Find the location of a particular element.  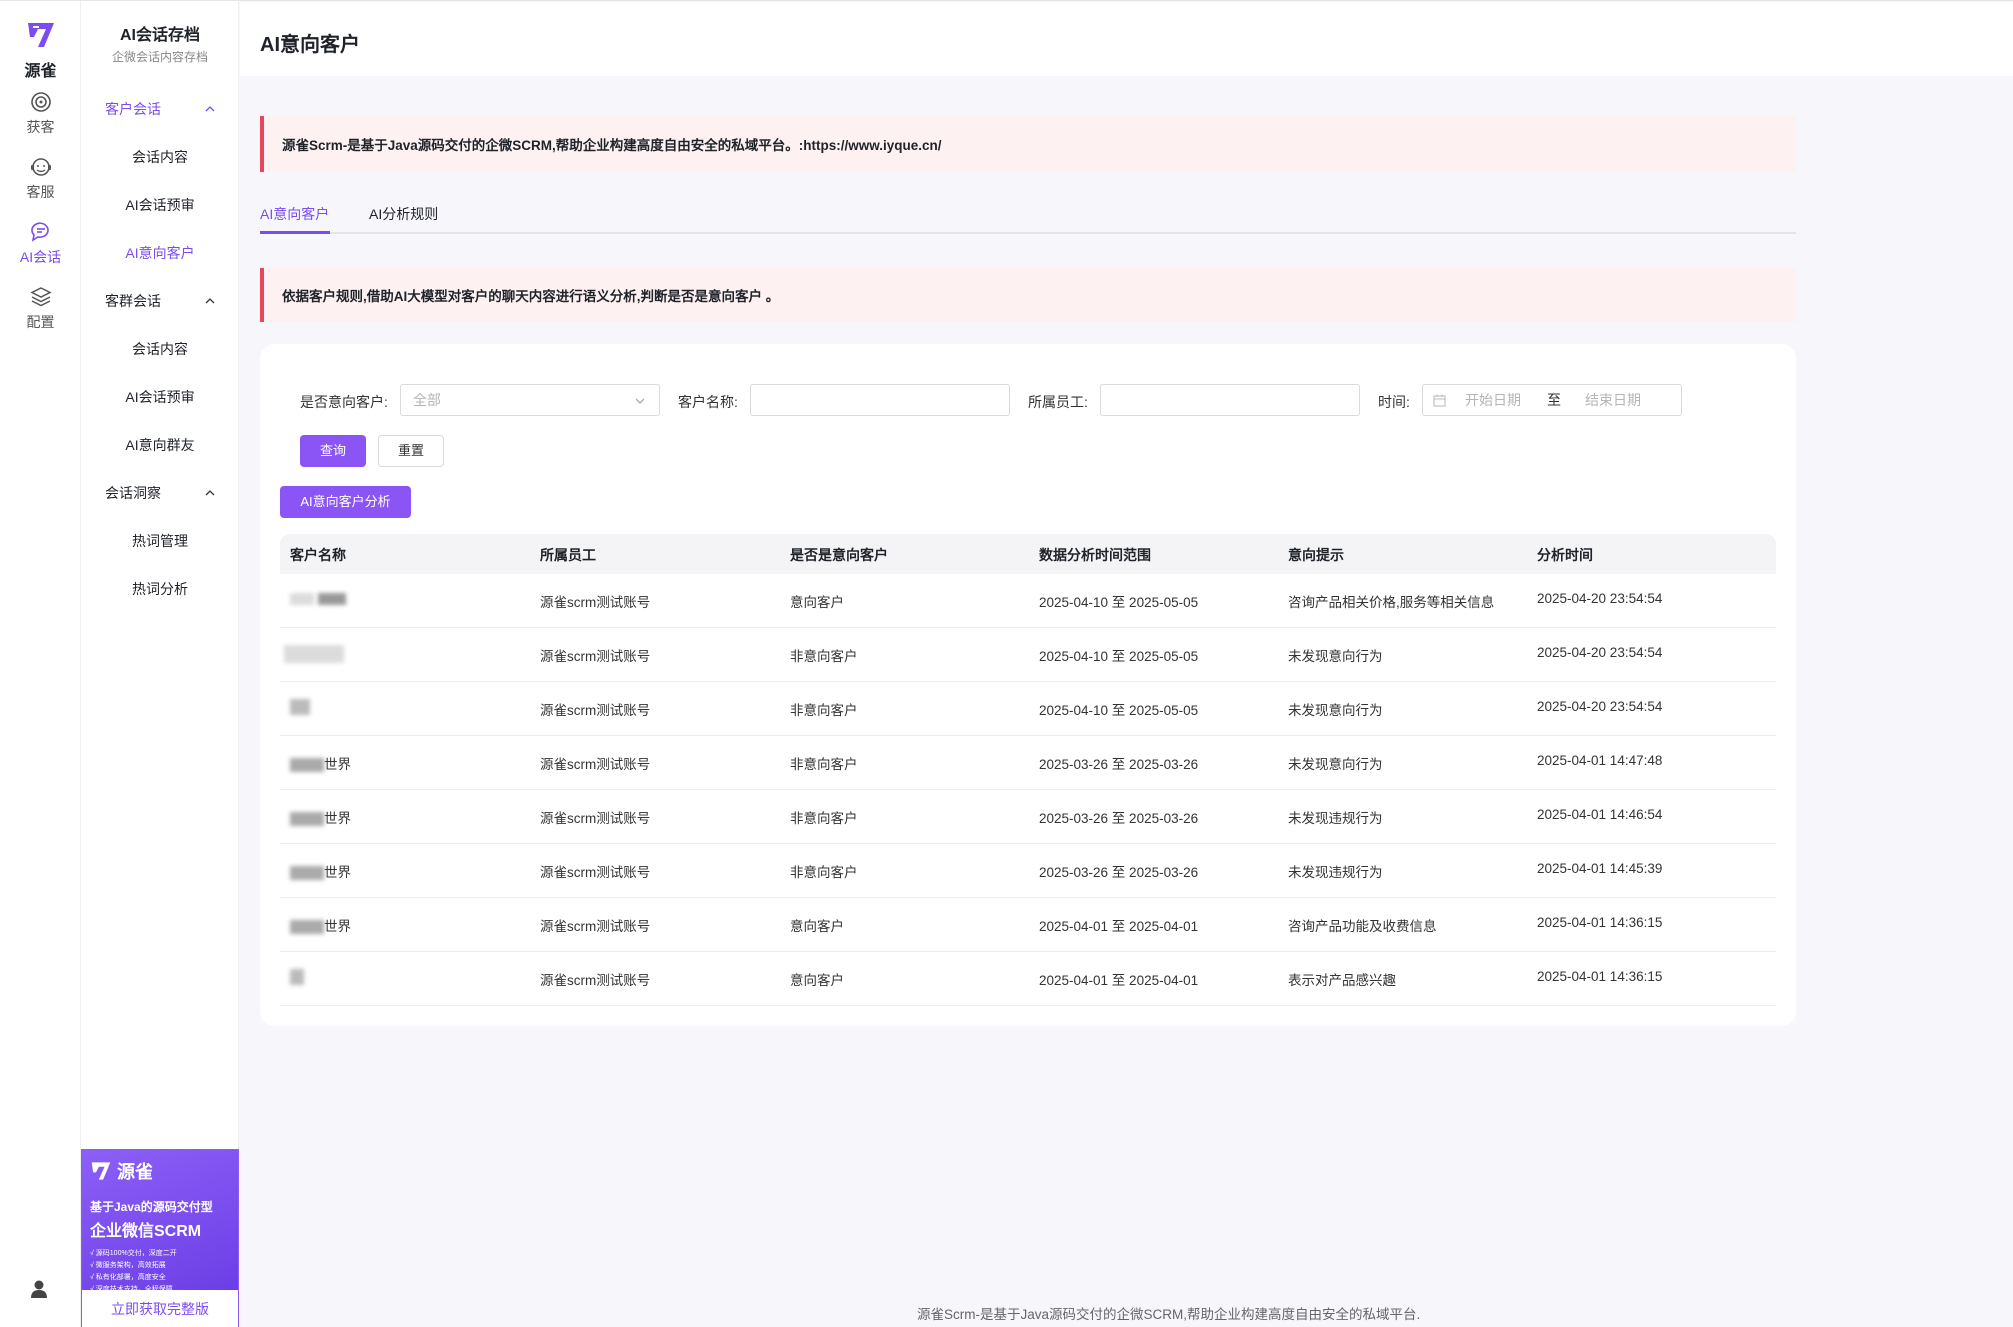

sub-sidebar-title: AI会话存档 is located at coordinates (159, 35).